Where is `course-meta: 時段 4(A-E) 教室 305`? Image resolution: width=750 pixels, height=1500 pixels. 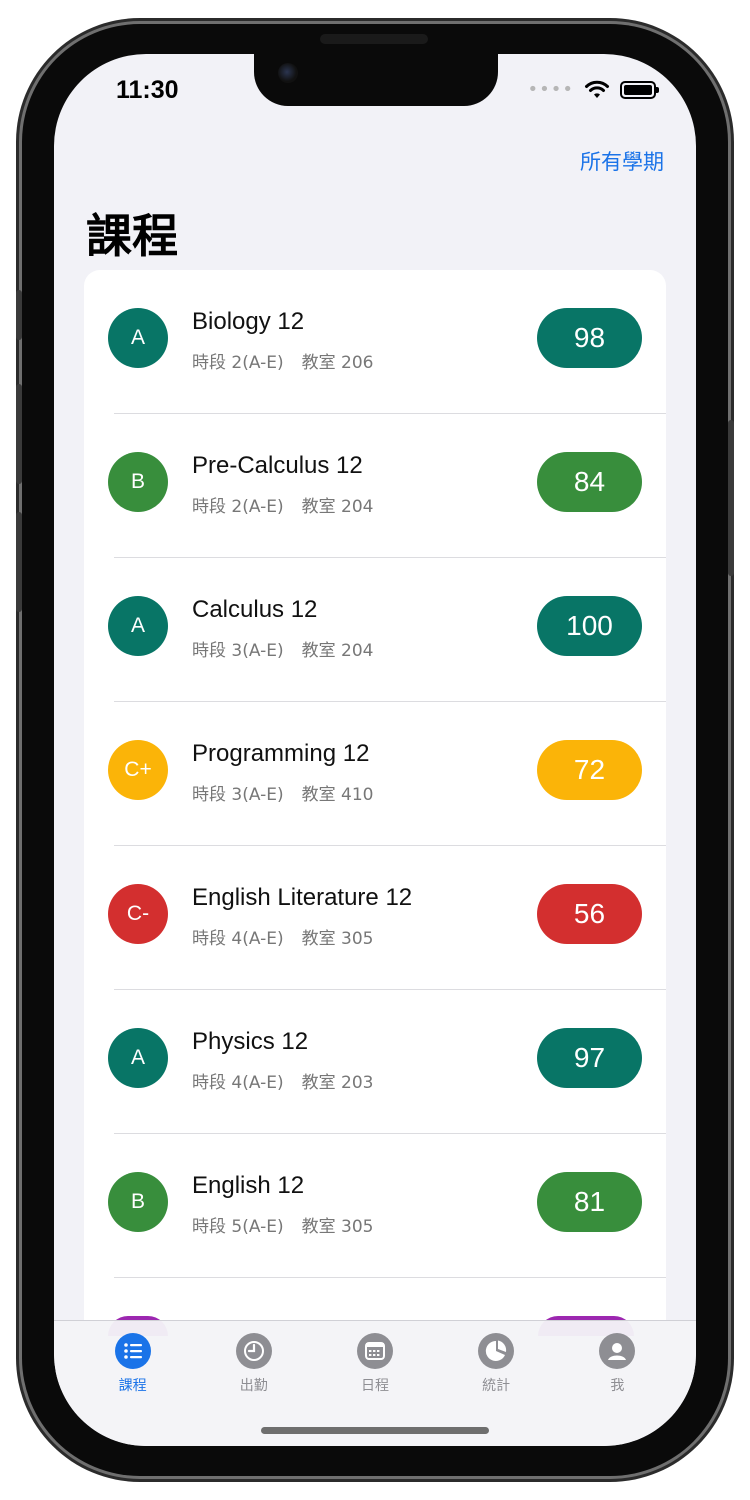 course-meta: 時段 4(A-E) 教室 305 is located at coordinates (282, 936).